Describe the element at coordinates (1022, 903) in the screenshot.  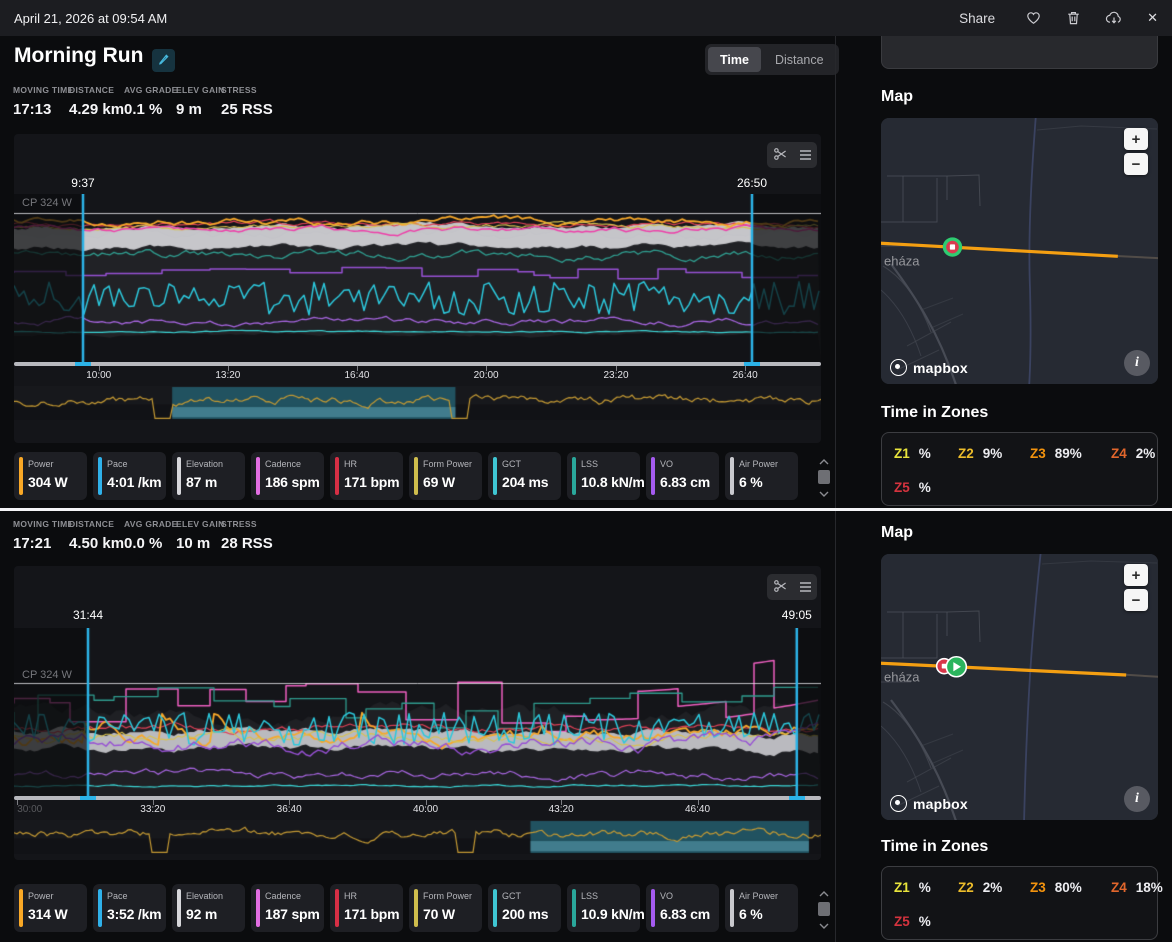
I see `time-in-zones-card: Z1% Z2 2% Z3 80% Z4 18% Z5%` at that location.